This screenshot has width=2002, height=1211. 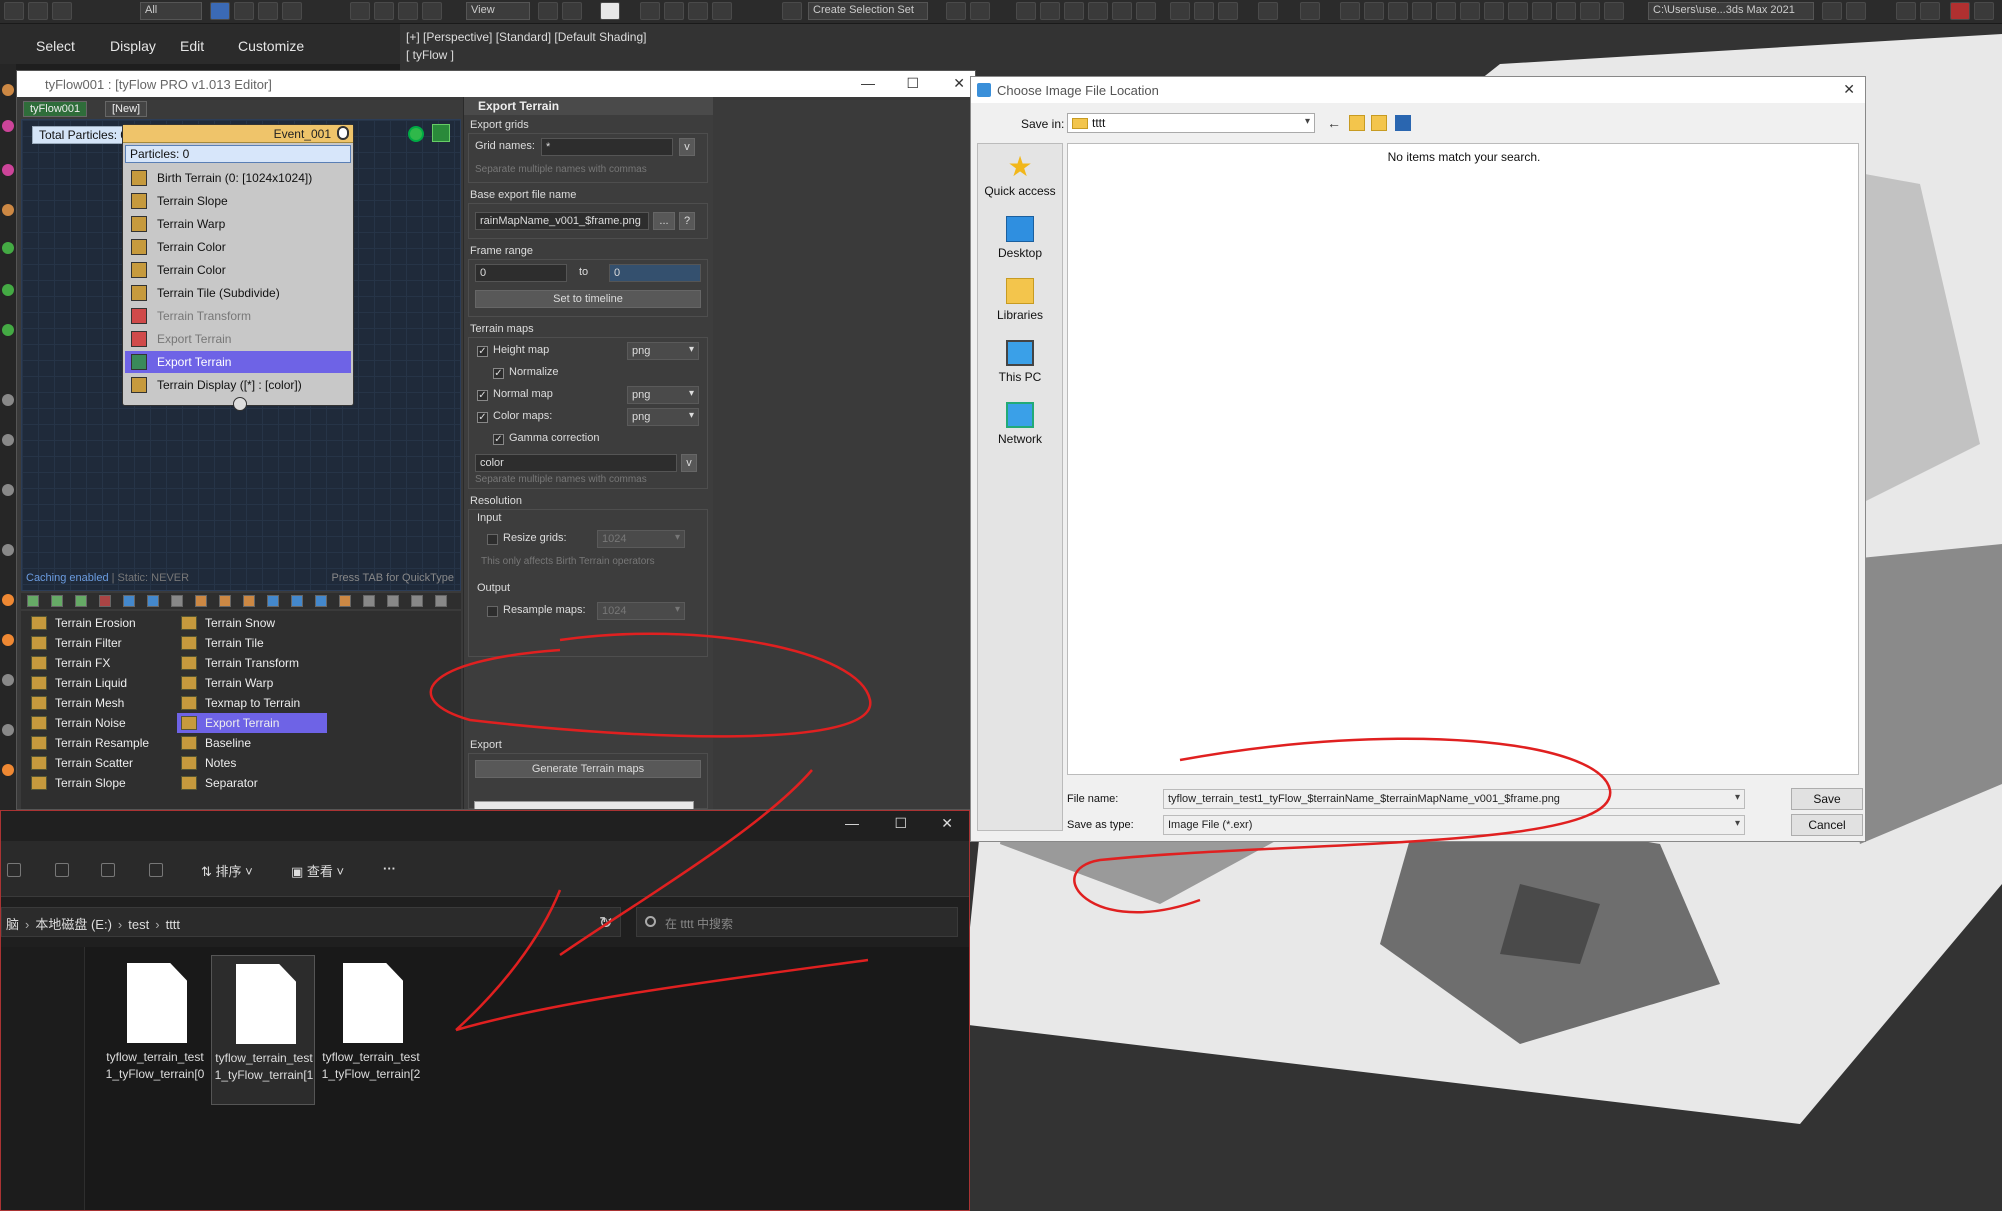 What do you see at coordinates (607, 147) in the screenshot?
I see `grid-names-input: *` at bounding box center [607, 147].